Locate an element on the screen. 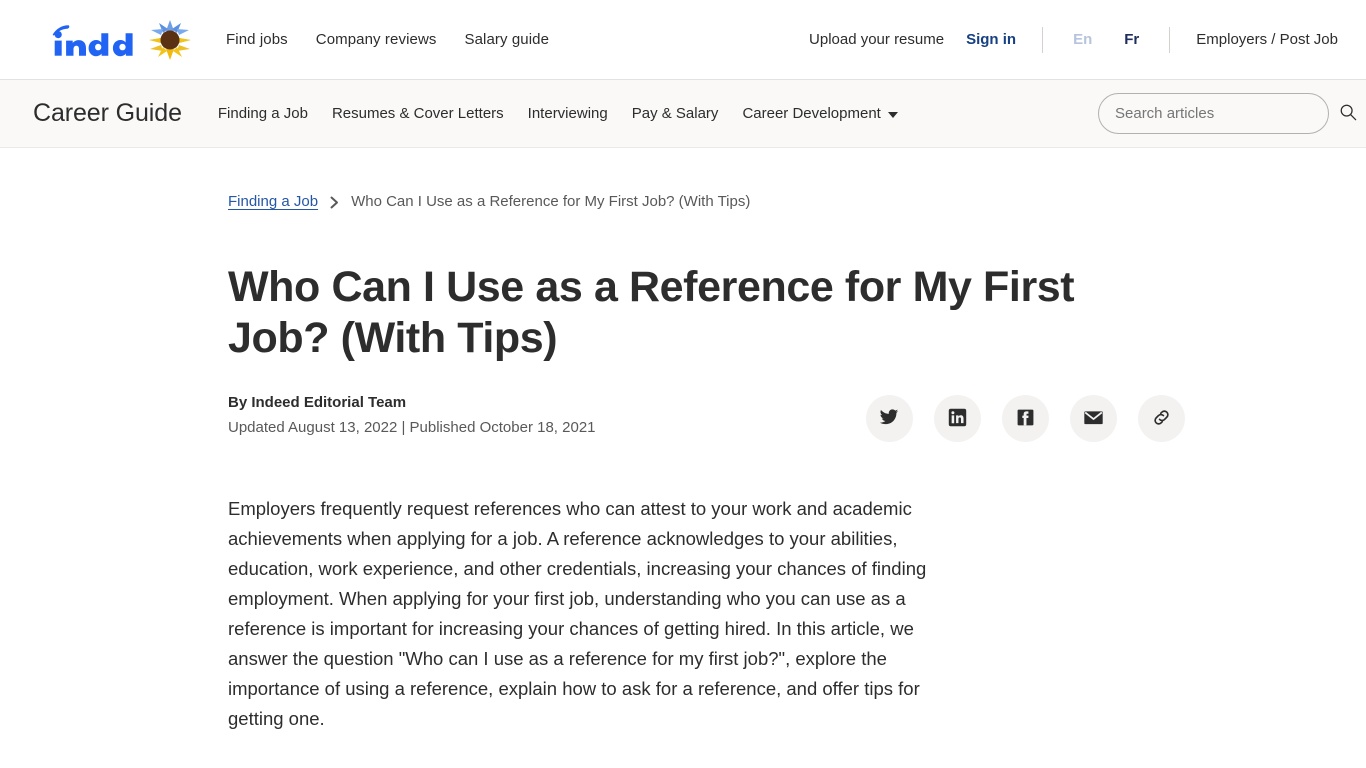  indeed-logo-link is located at coordinates (110, 40).